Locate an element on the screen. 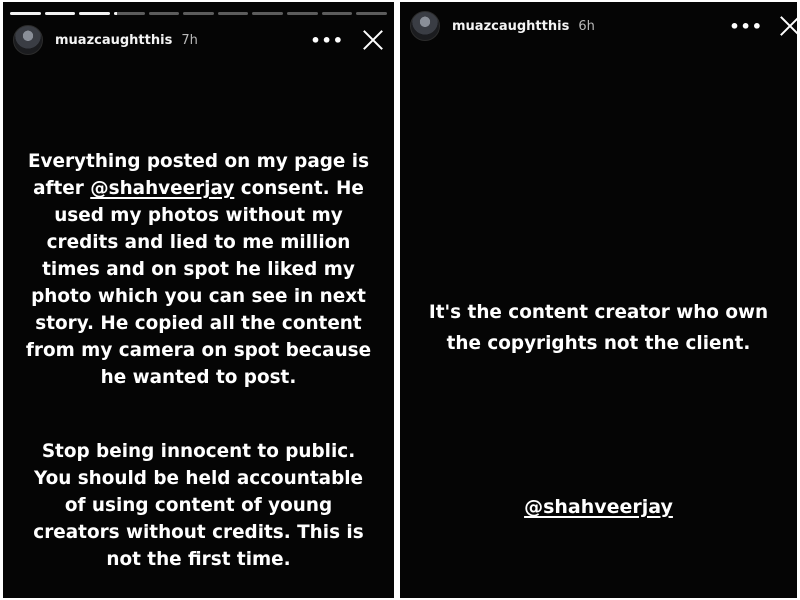  story-mention-block: @shahveerjay is located at coordinates (598, 507).